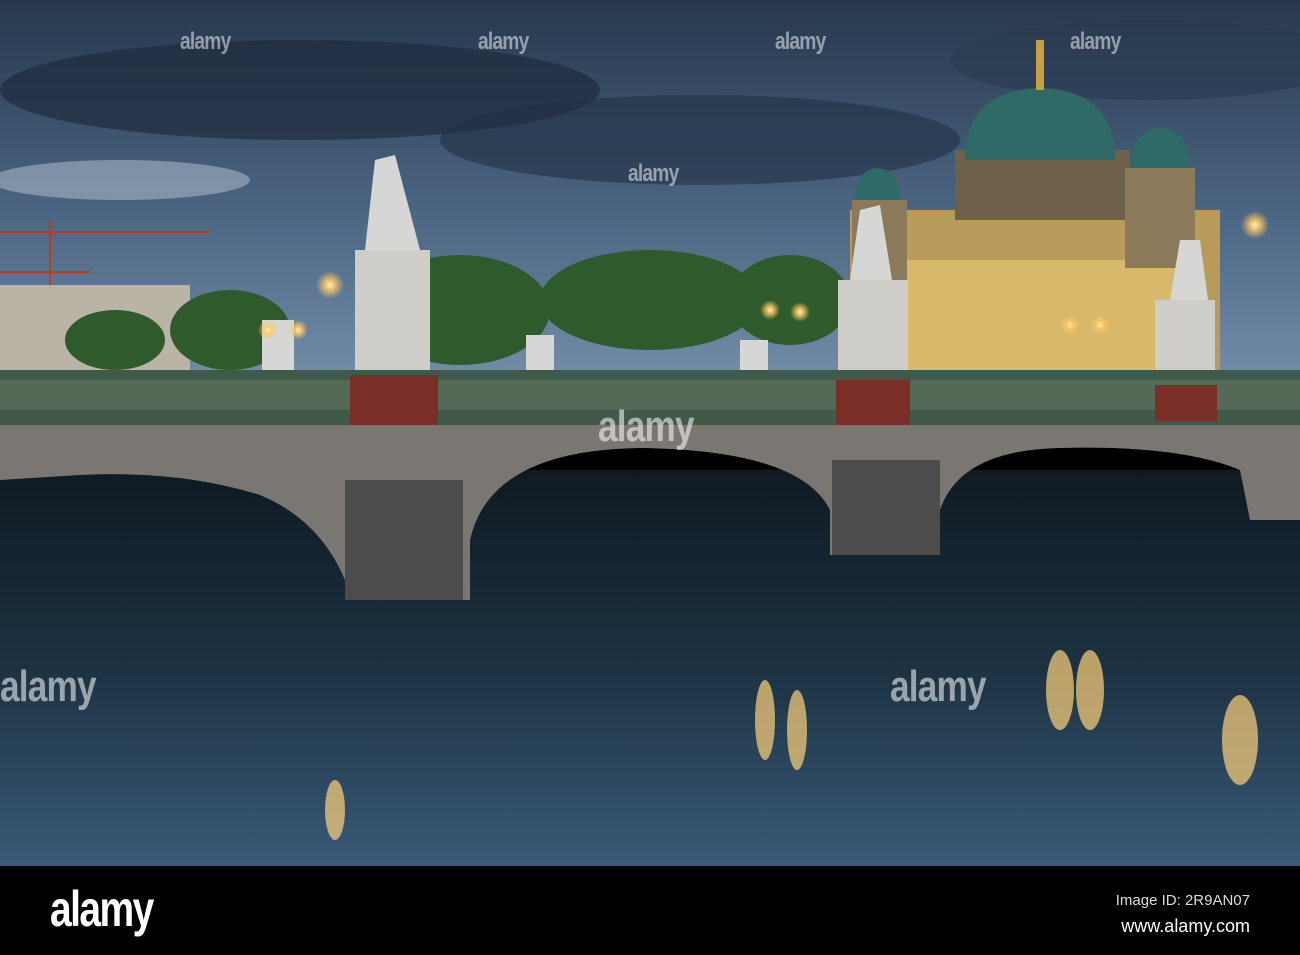 Image resolution: width=1300 pixels, height=955 pixels. Describe the element at coordinates (102, 909) in the screenshot. I see `alamy-logo: alamy` at that location.